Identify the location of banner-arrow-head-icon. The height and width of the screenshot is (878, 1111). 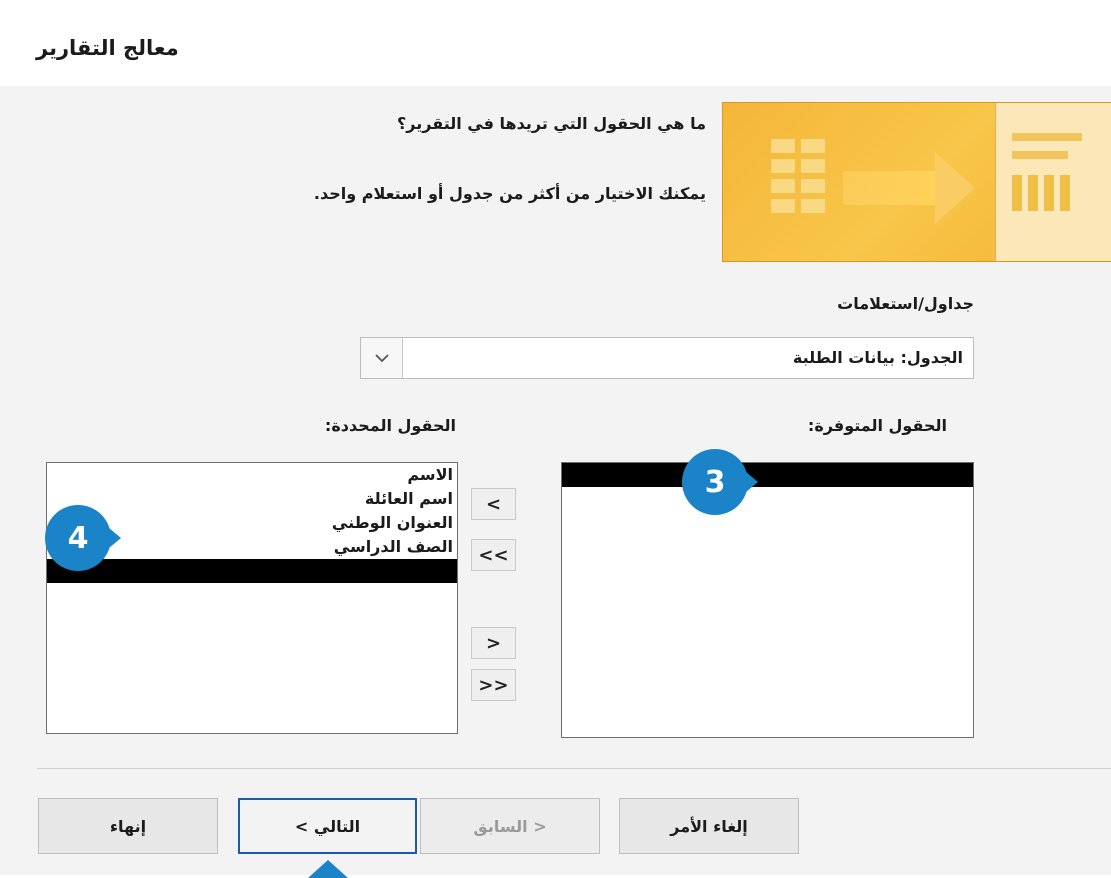
(955, 188).